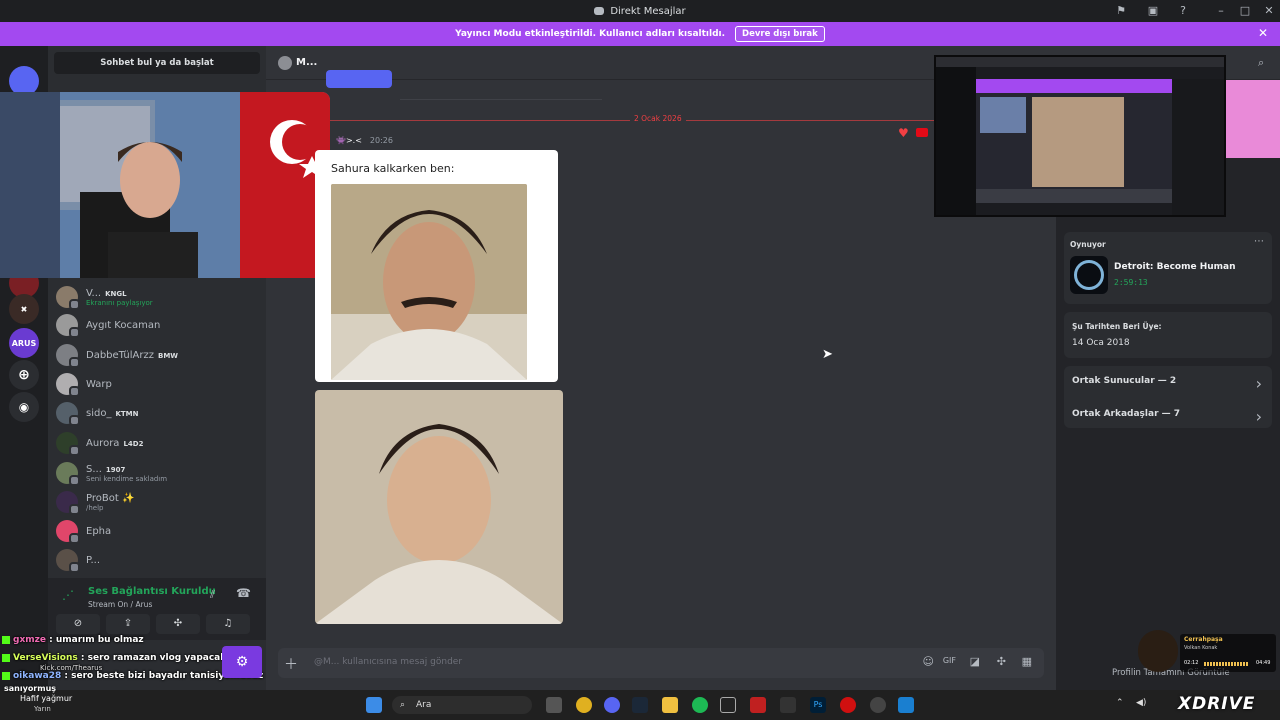 The image size is (1280, 720). What do you see at coordinates (212, 595) in the screenshot?
I see `noise-suppression-icon: ⫽` at bounding box center [212, 595].